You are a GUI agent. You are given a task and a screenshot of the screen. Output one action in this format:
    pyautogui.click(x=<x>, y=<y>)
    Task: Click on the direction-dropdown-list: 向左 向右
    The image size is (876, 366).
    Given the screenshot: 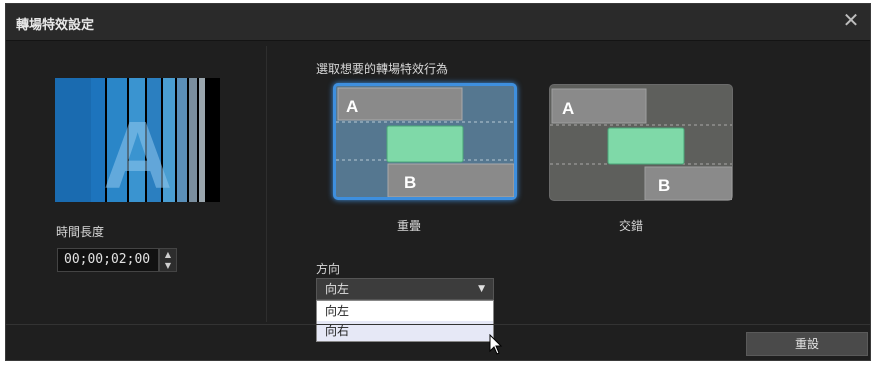 What is the action you would take?
    pyautogui.click(x=405, y=321)
    